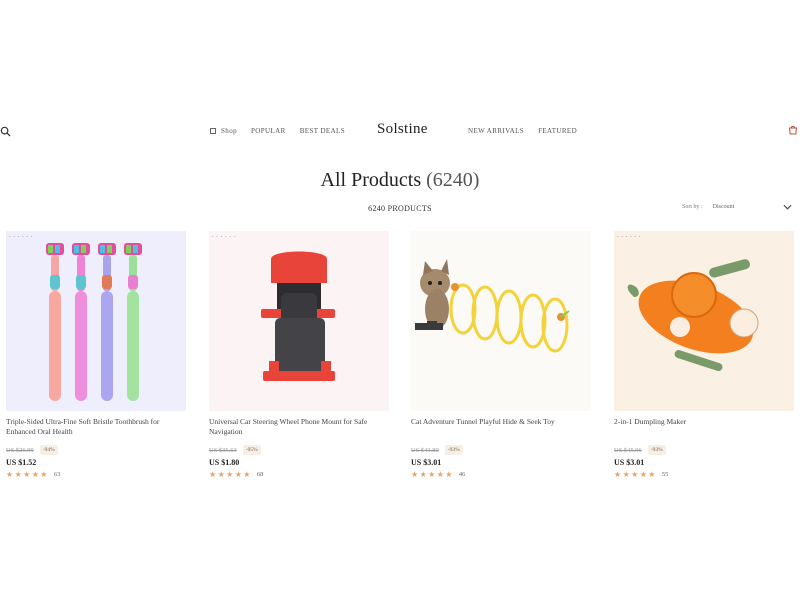  What do you see at coordinates (57, 474) in the screenshot?
I see `review-count: 63` at bounding box center [57, 474].